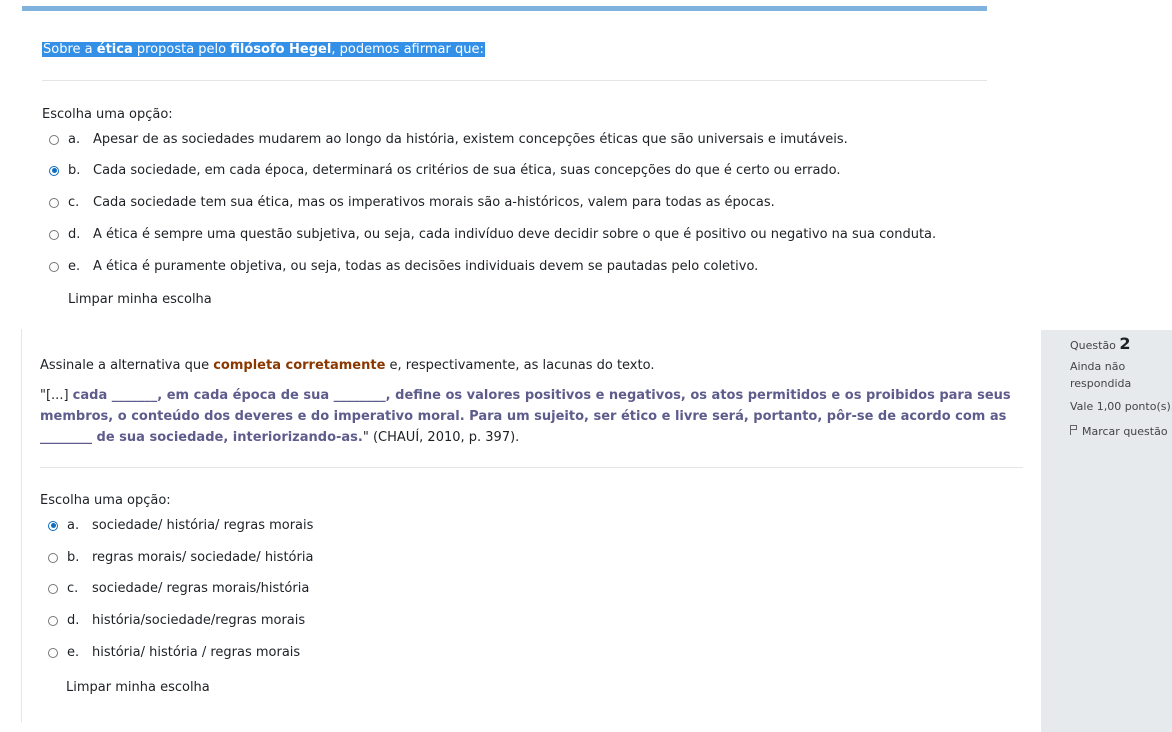 Image resolution: width=1172 pixels, height=732 pixels. Describe the element at coordinates (203, 557) in the screenshot. I see `option-text: regras morais/ sociedade/ história` at that location.